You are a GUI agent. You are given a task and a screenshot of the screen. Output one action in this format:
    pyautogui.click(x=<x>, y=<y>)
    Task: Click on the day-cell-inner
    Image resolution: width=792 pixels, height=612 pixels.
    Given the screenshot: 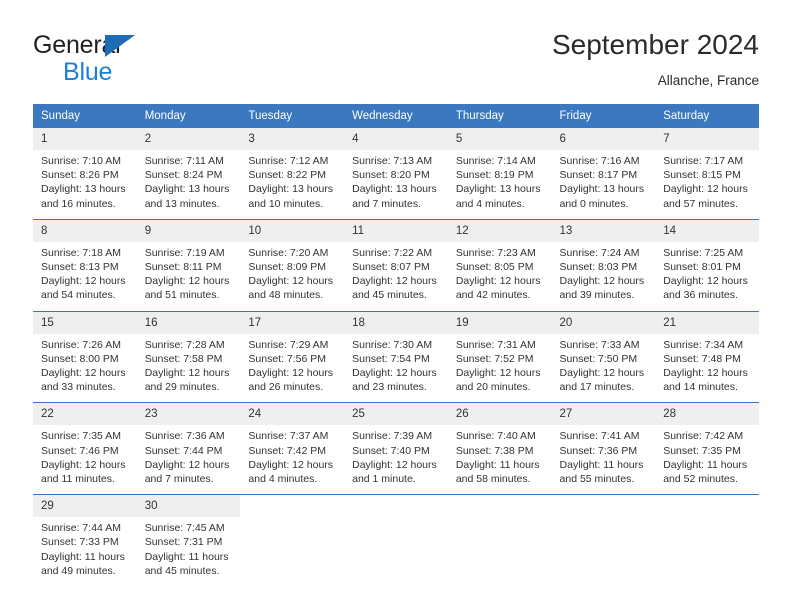 What is the action you would take?
    pyautogui.click(x=603, y=537)
    